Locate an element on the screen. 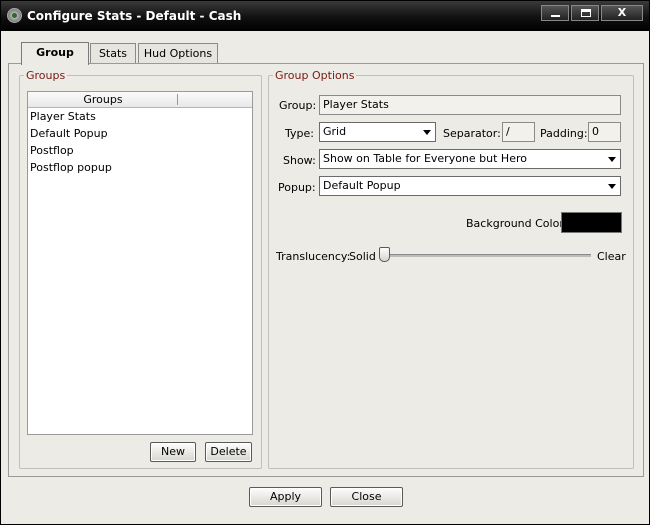  close-button: Close is located at coordinates (366, 497).